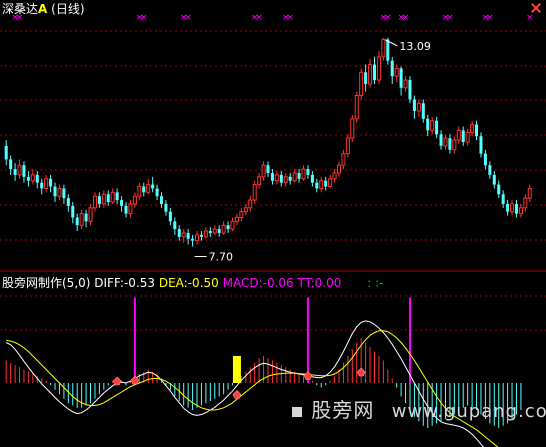 The height and width of the screenshot is (447, 546). Describe the element at coordinates (343, 410) in the screenshot. I see `watermark-cn: 股旁网` at that location.